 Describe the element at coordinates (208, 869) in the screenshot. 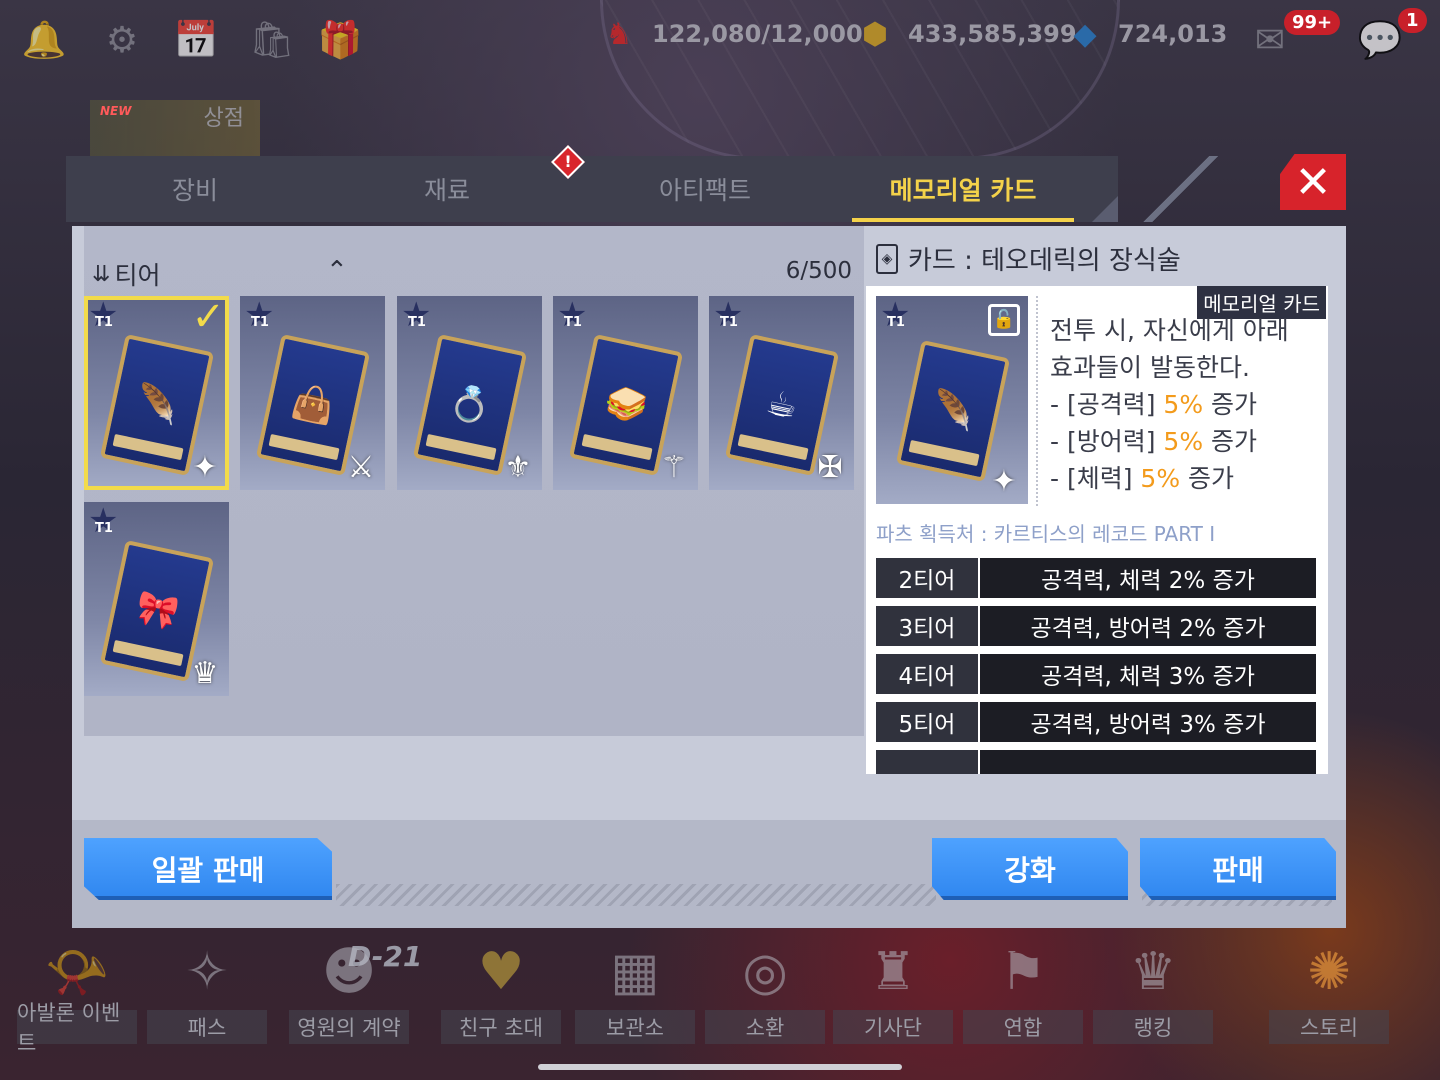

I see `bulk-sell-button: 일괄 판매` at that location.